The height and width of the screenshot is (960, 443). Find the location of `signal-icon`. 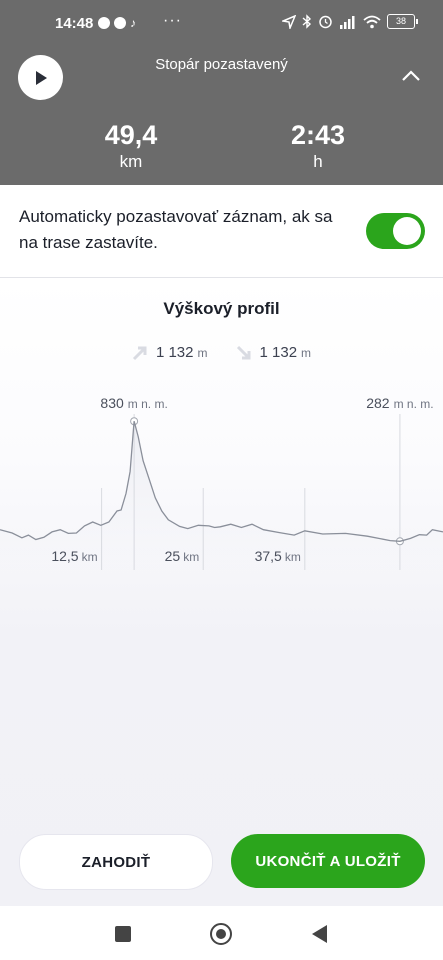

signal-icon is located at coordinates (347, 22).